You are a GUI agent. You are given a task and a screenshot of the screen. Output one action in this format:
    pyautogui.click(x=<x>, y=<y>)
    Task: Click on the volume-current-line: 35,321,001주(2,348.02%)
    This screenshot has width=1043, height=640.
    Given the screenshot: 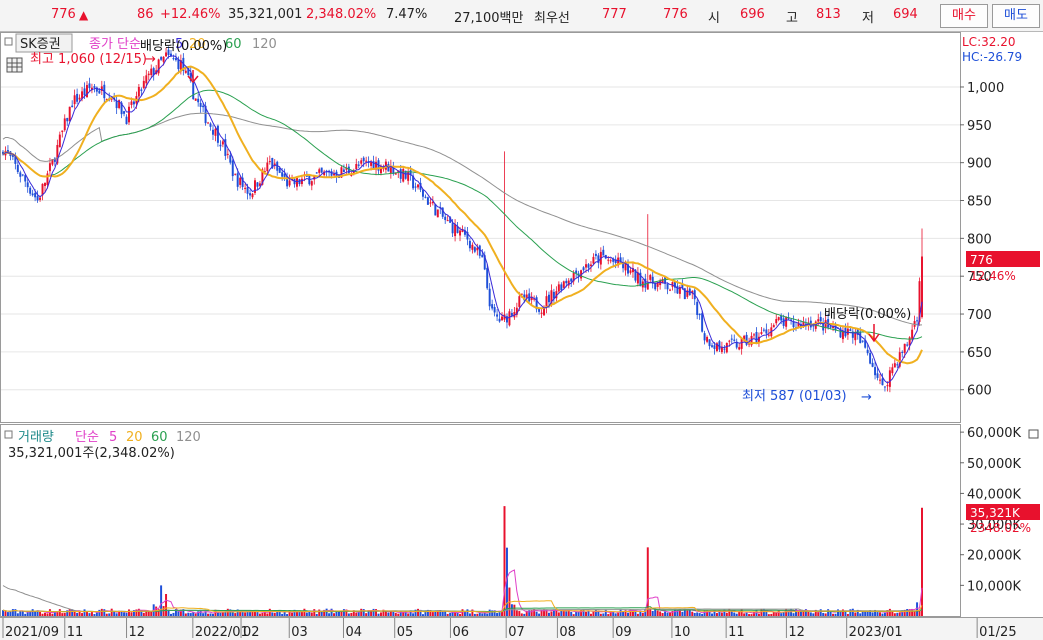 What is the action you would take?
    pyautogui.click(x=91, y=453)
    